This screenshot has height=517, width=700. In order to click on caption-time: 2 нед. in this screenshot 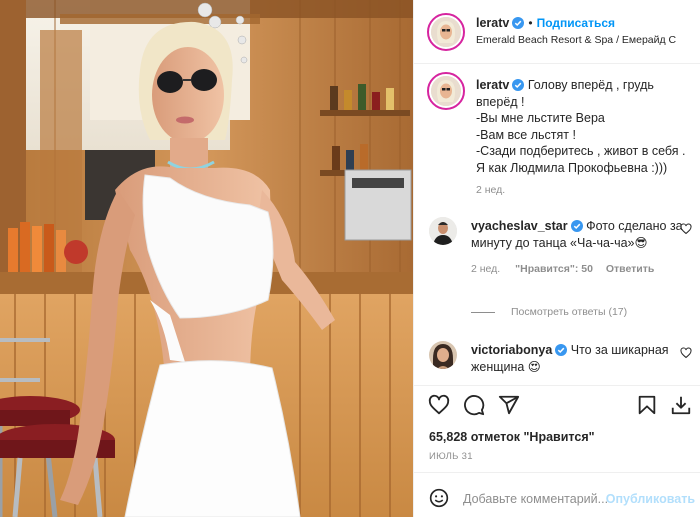, I will do `click(490, 190)`.